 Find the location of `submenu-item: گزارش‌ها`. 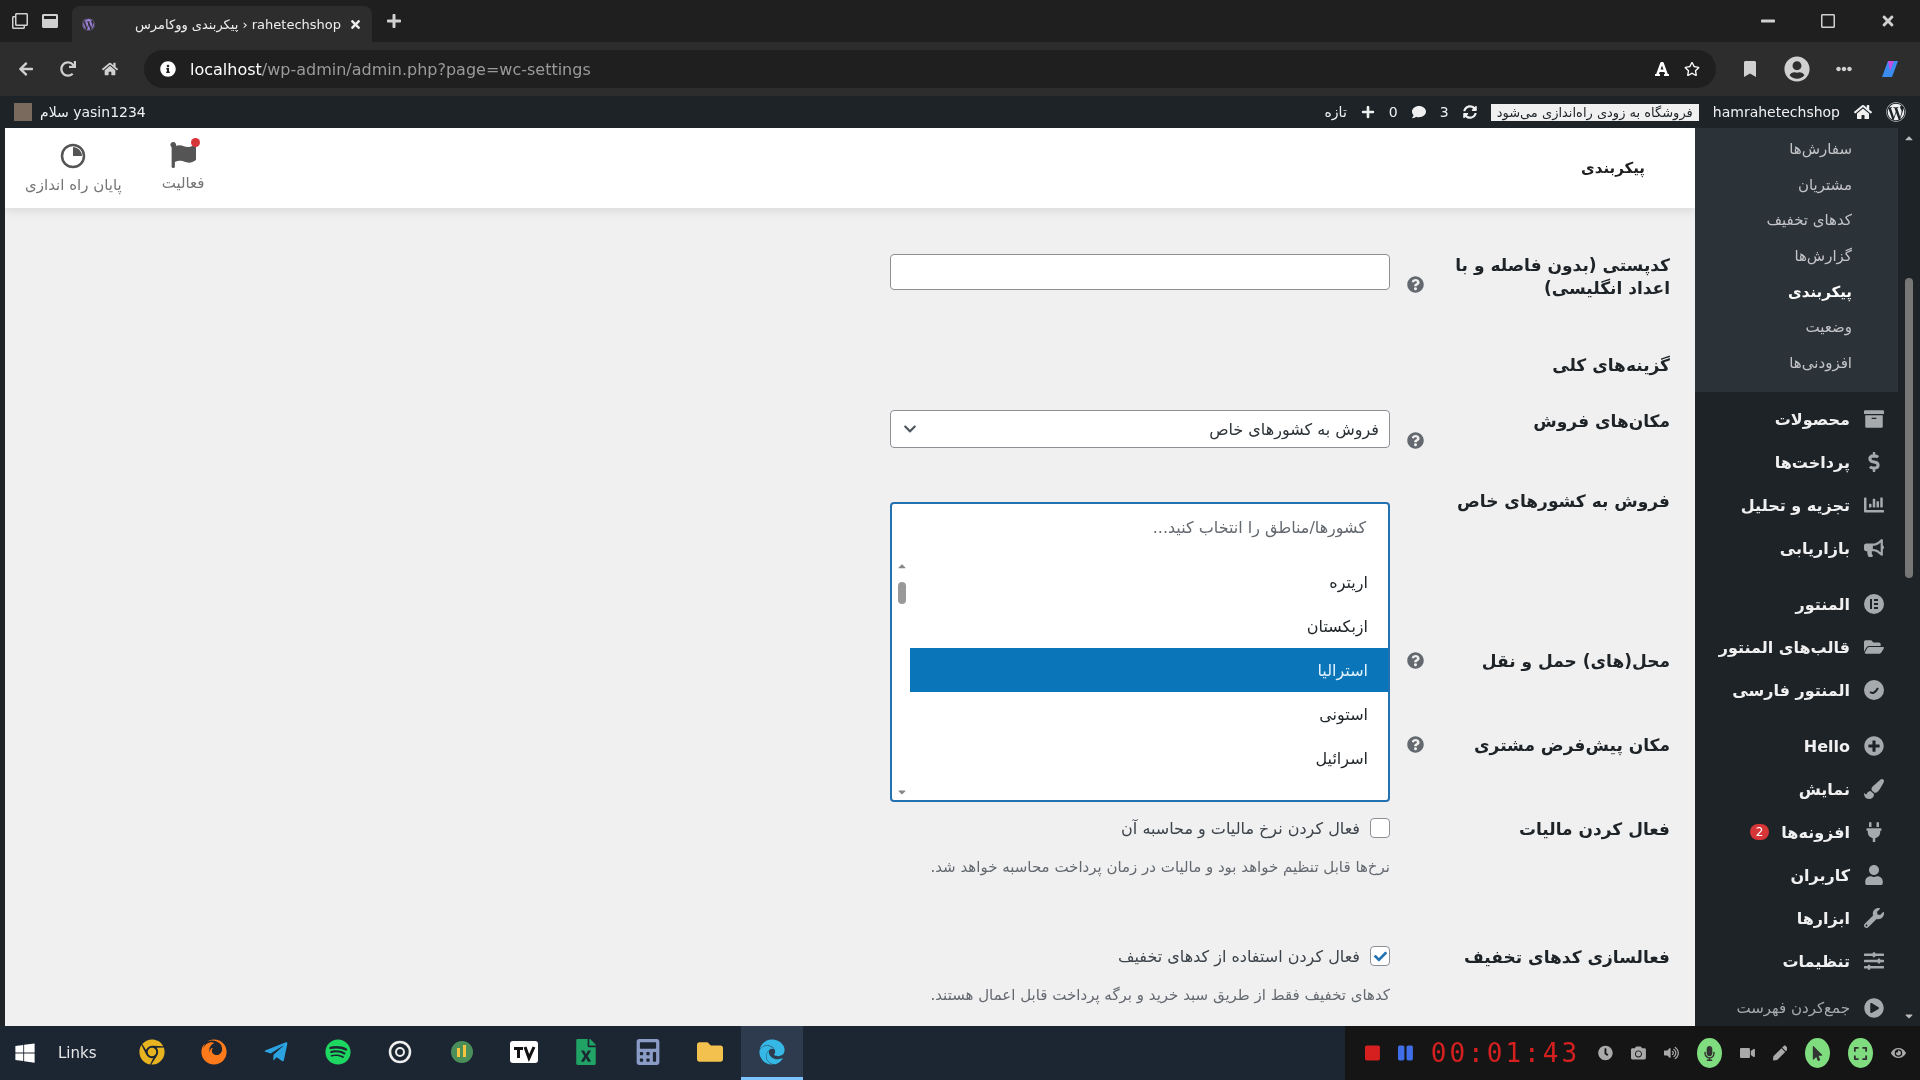

submenu-item: گزارش‌ها is located at coordinates (1796, 257).